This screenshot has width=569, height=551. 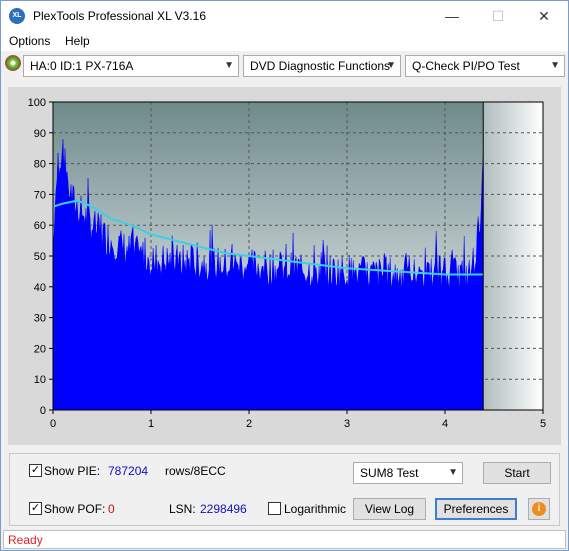 I want to click on test-select: Q-Check PI/PO Test ▼, so click(x=485, y=66).